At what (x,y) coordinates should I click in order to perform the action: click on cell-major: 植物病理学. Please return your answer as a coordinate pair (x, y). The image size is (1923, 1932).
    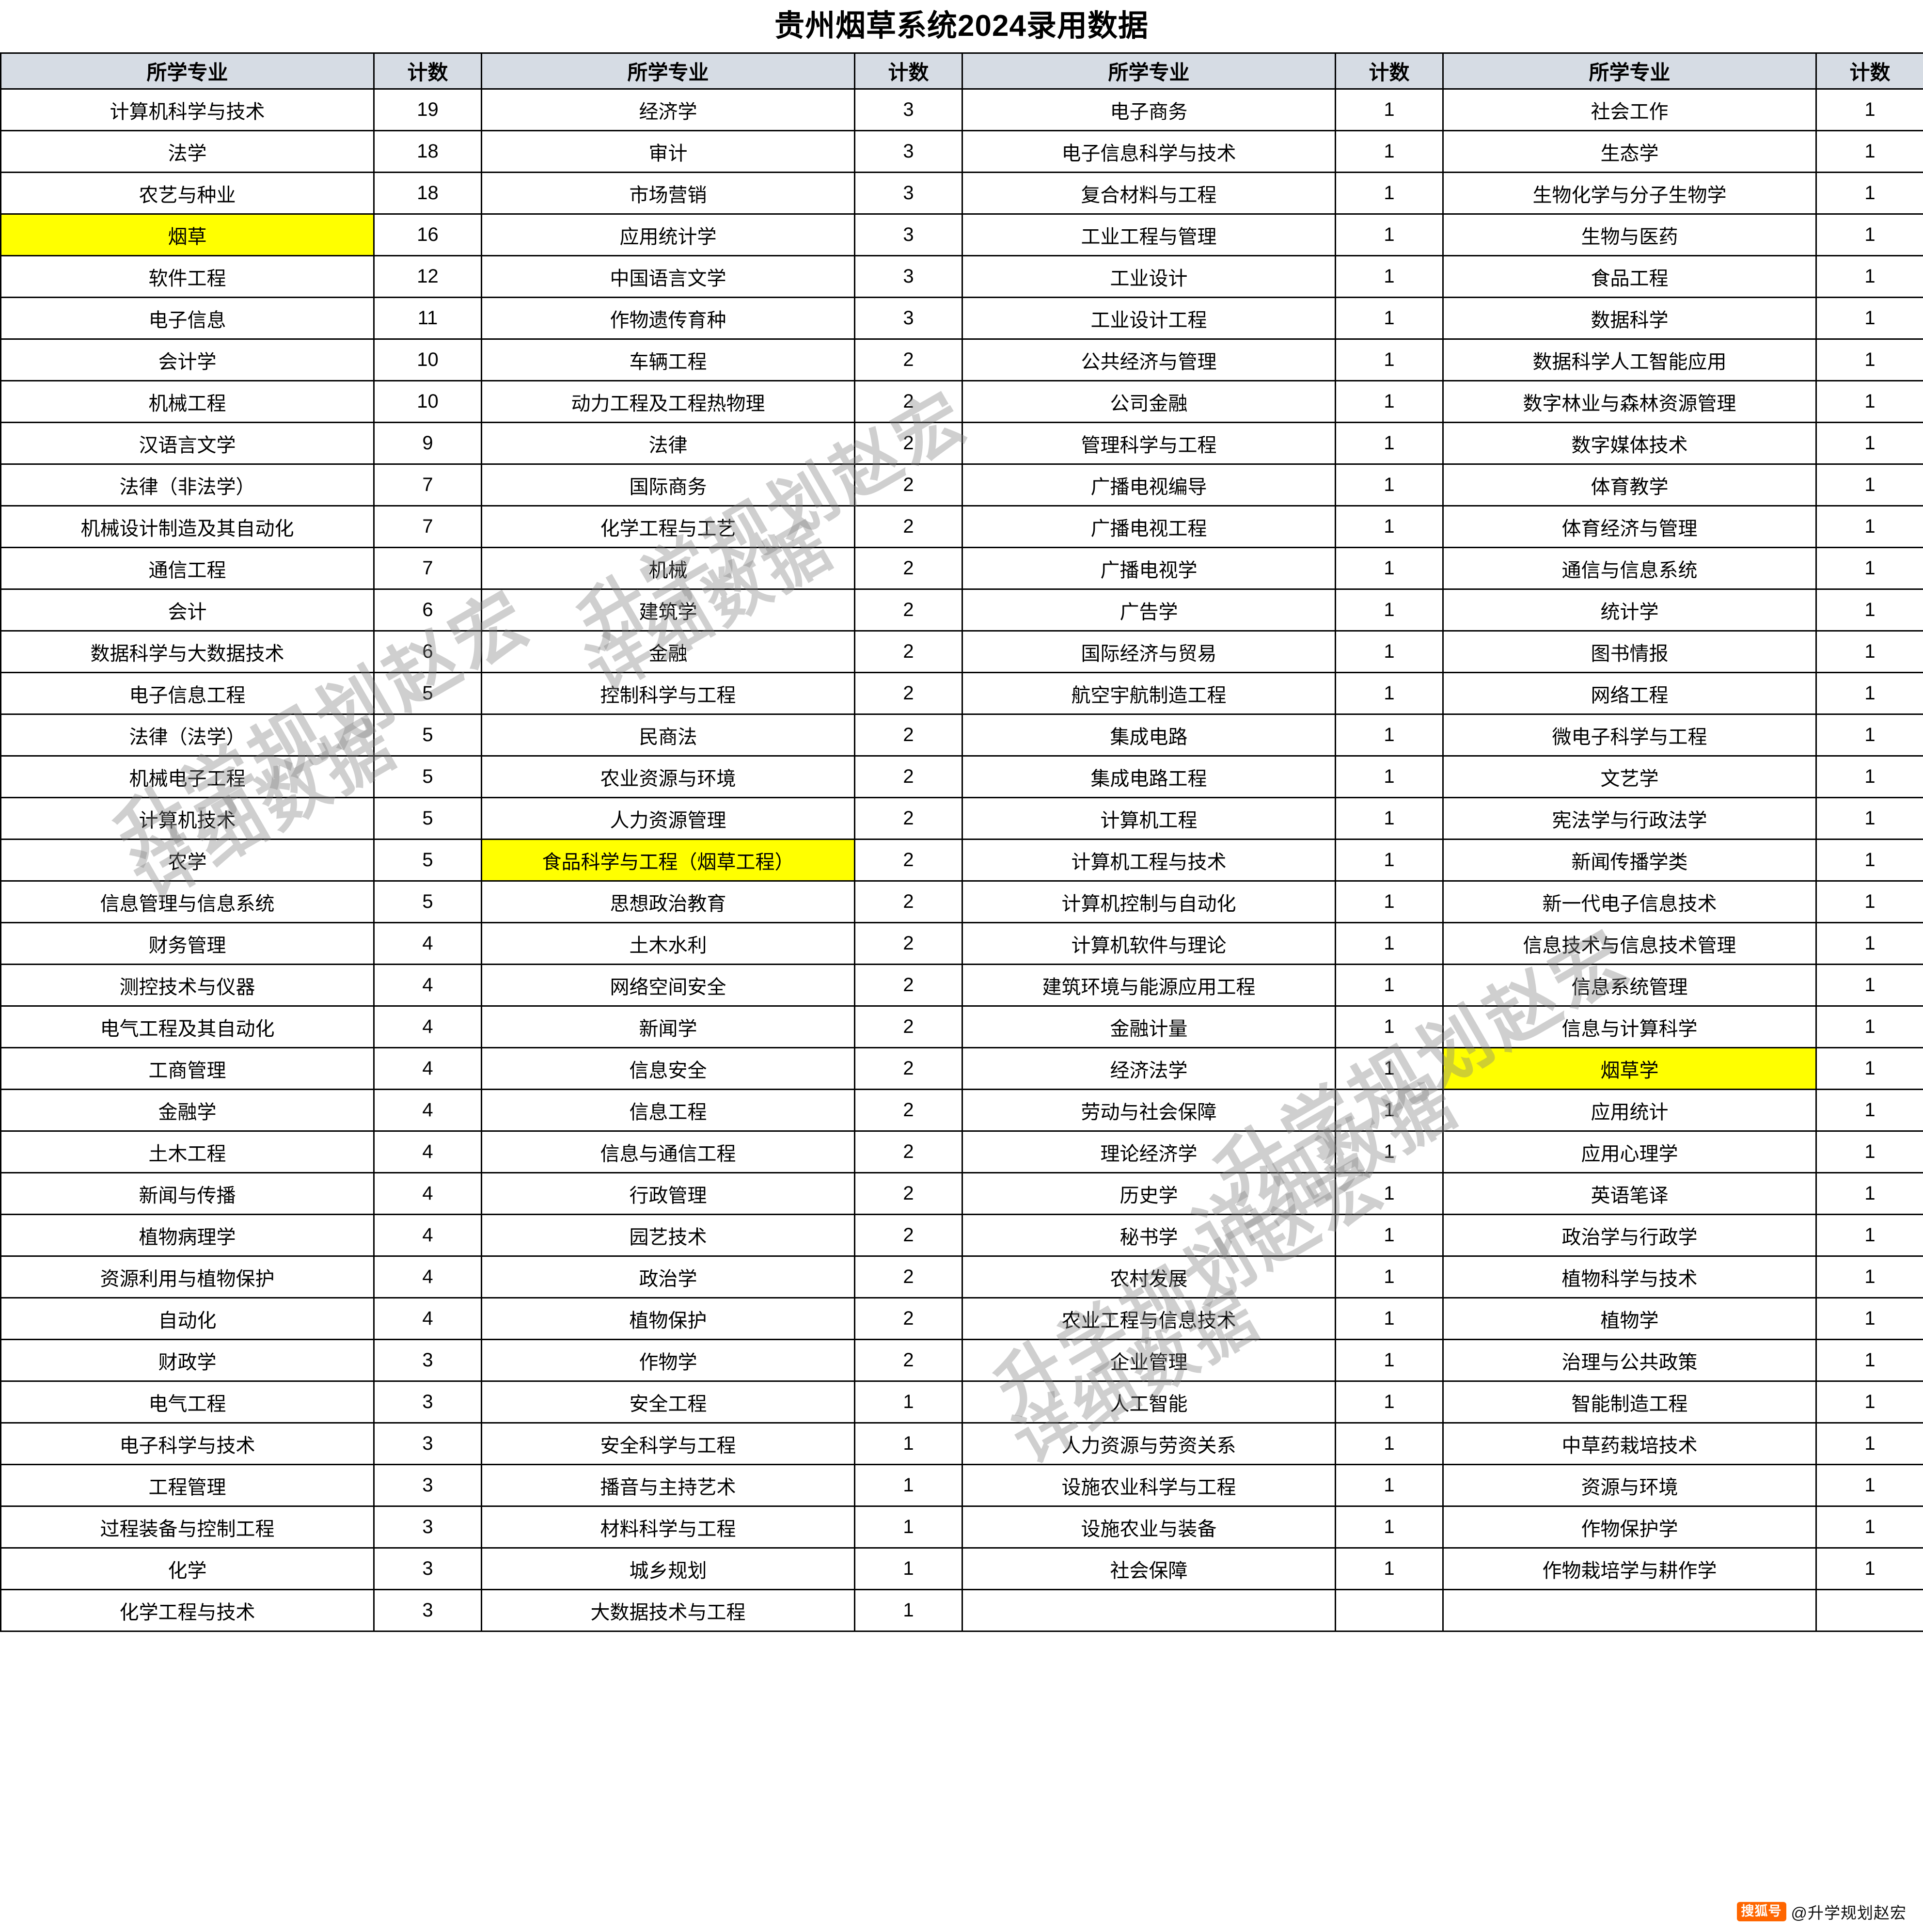
    Looking at the image, I should click on (187, 1235).